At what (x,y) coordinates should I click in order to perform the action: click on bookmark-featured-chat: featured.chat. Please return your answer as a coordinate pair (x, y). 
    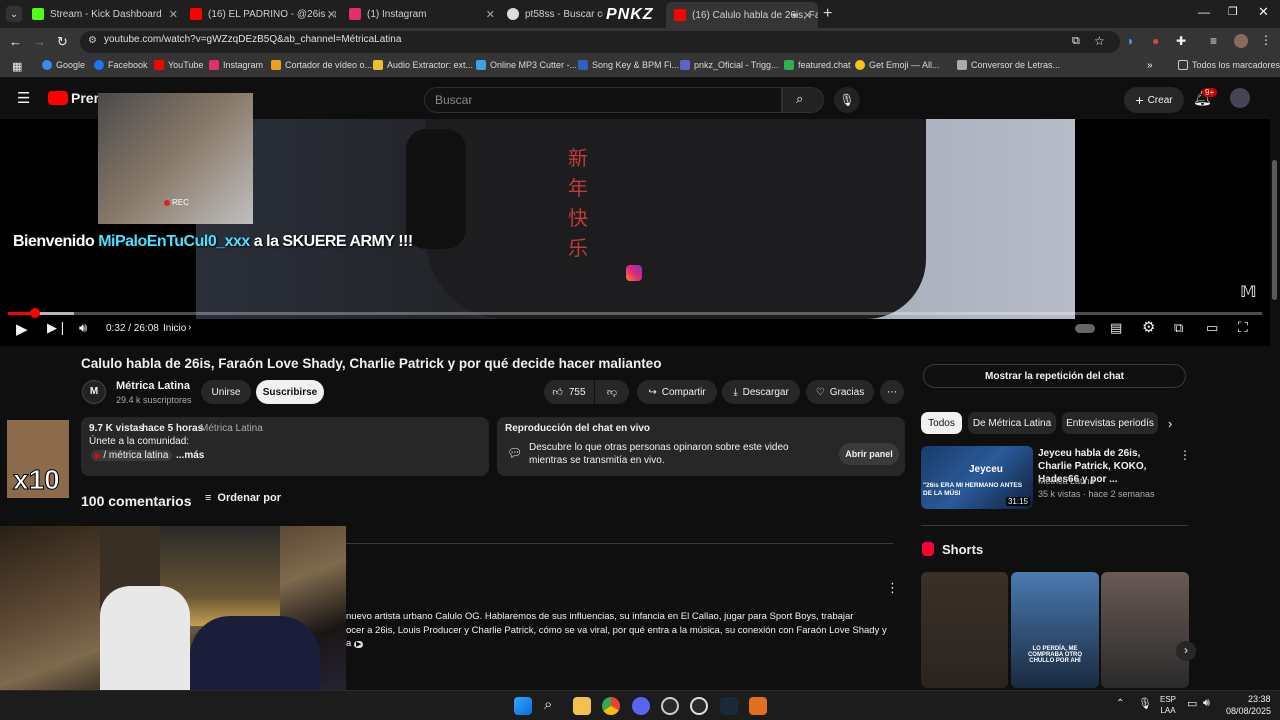
    Looking at the image, I should click on (817, 65).